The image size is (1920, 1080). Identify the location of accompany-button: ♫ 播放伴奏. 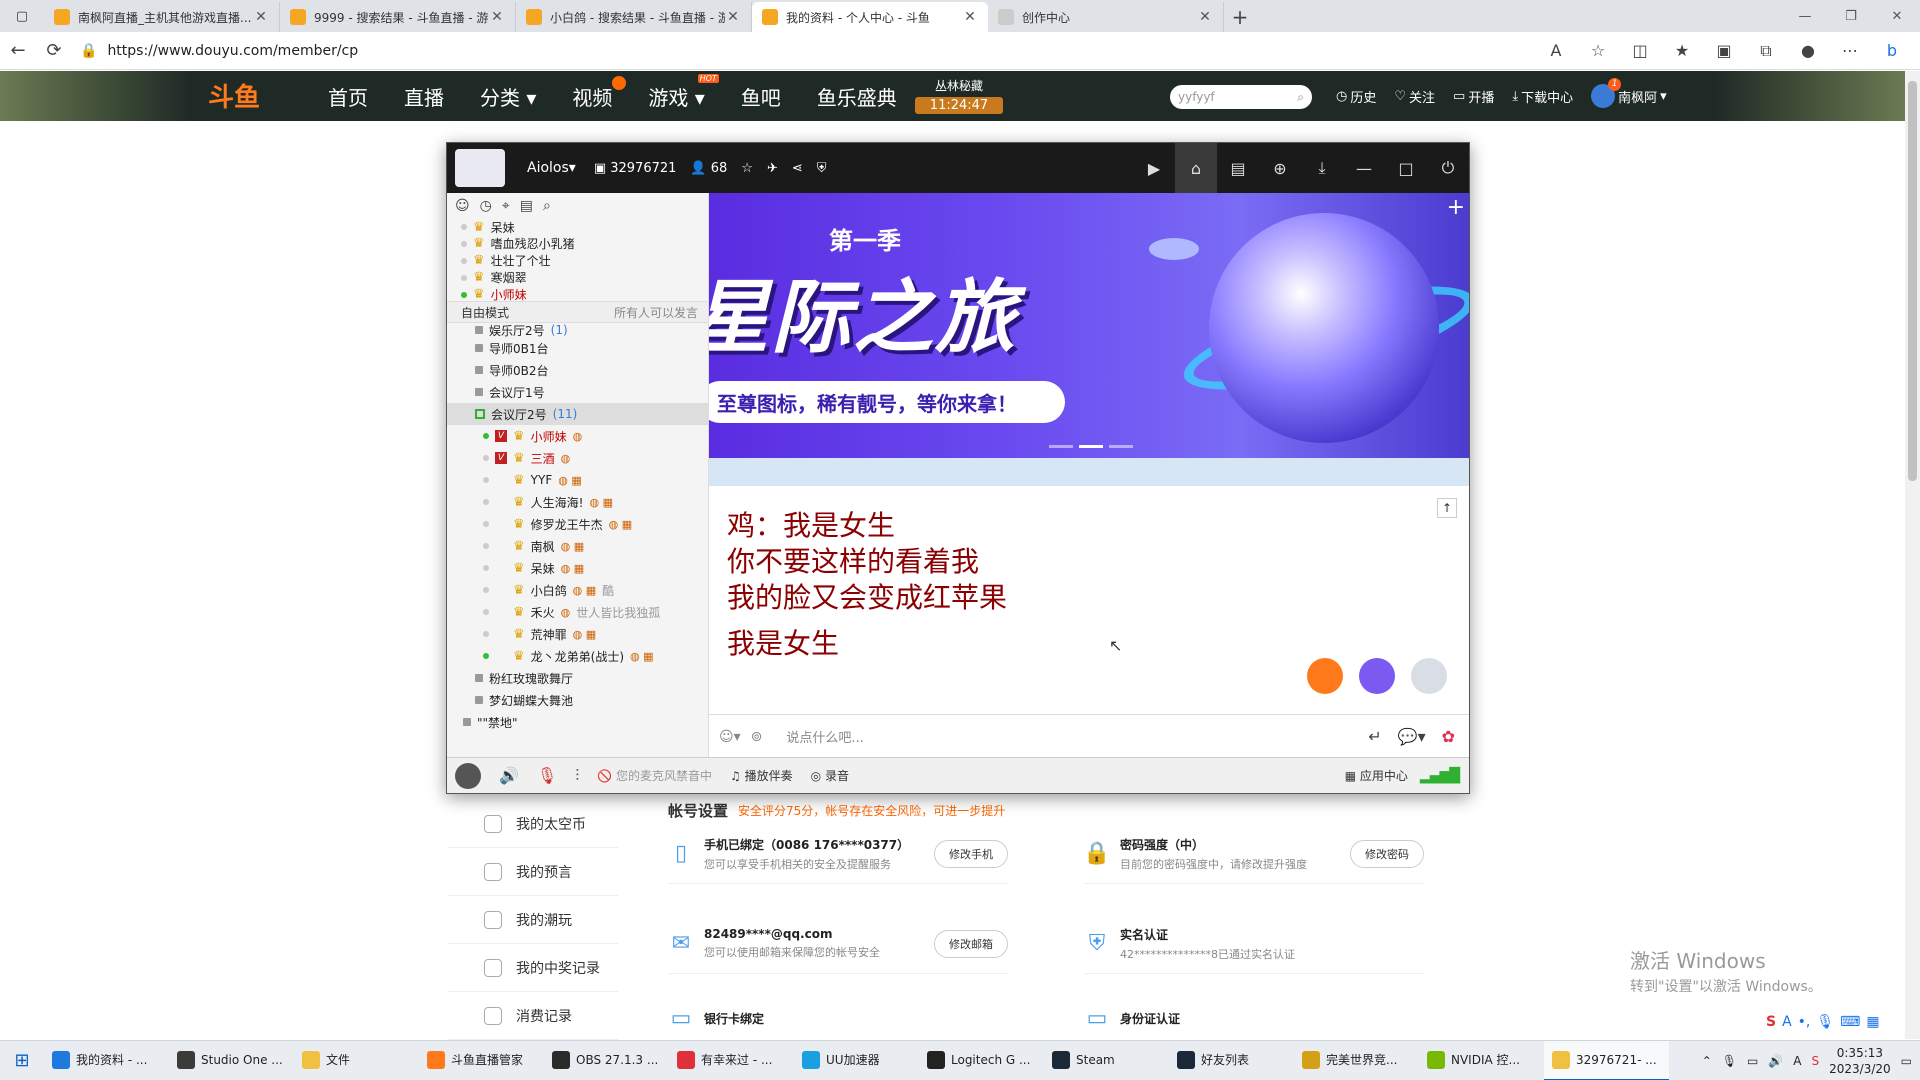
(761, 775).